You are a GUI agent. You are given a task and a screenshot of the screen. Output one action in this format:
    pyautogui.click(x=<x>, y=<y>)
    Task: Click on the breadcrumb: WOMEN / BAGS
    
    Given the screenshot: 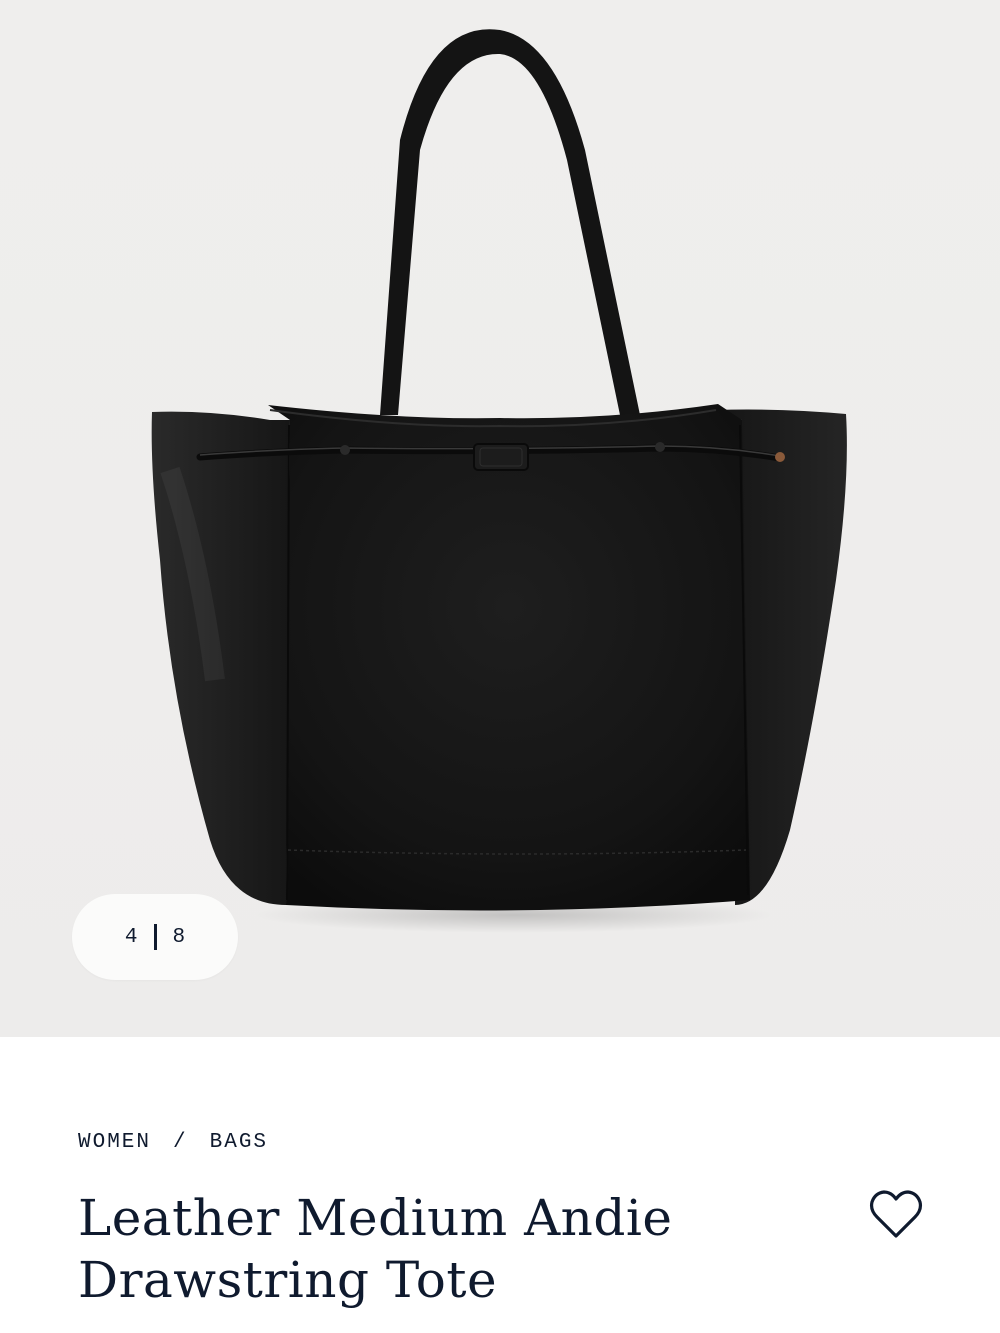 What is the action you would take?
    pyautogui.click(x=173, y=1142)
    